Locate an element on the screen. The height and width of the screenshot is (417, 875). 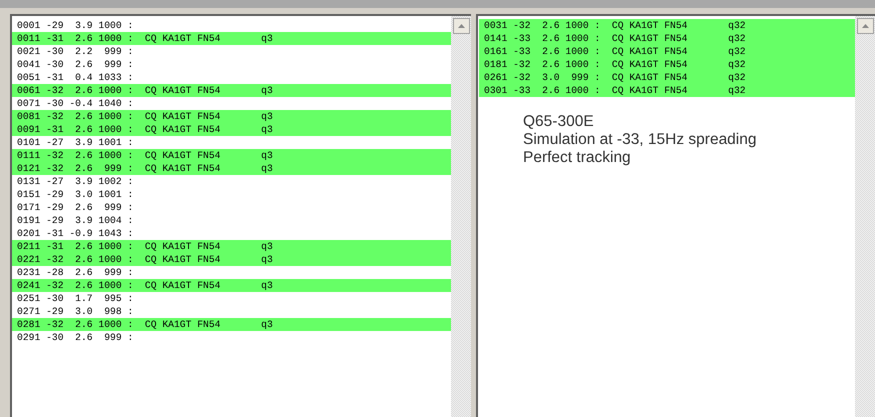
note-text: Simulation at -33, 15Hz spreading is located at coordinates (640, 140).